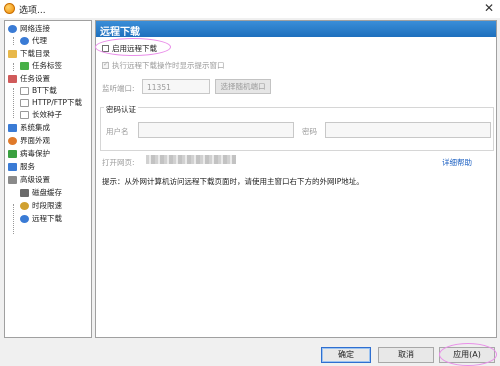  What do you see at coordinates (24, 206) in the screenshot?
I see `speed-limit-icon` at bounding box center [24, 206].